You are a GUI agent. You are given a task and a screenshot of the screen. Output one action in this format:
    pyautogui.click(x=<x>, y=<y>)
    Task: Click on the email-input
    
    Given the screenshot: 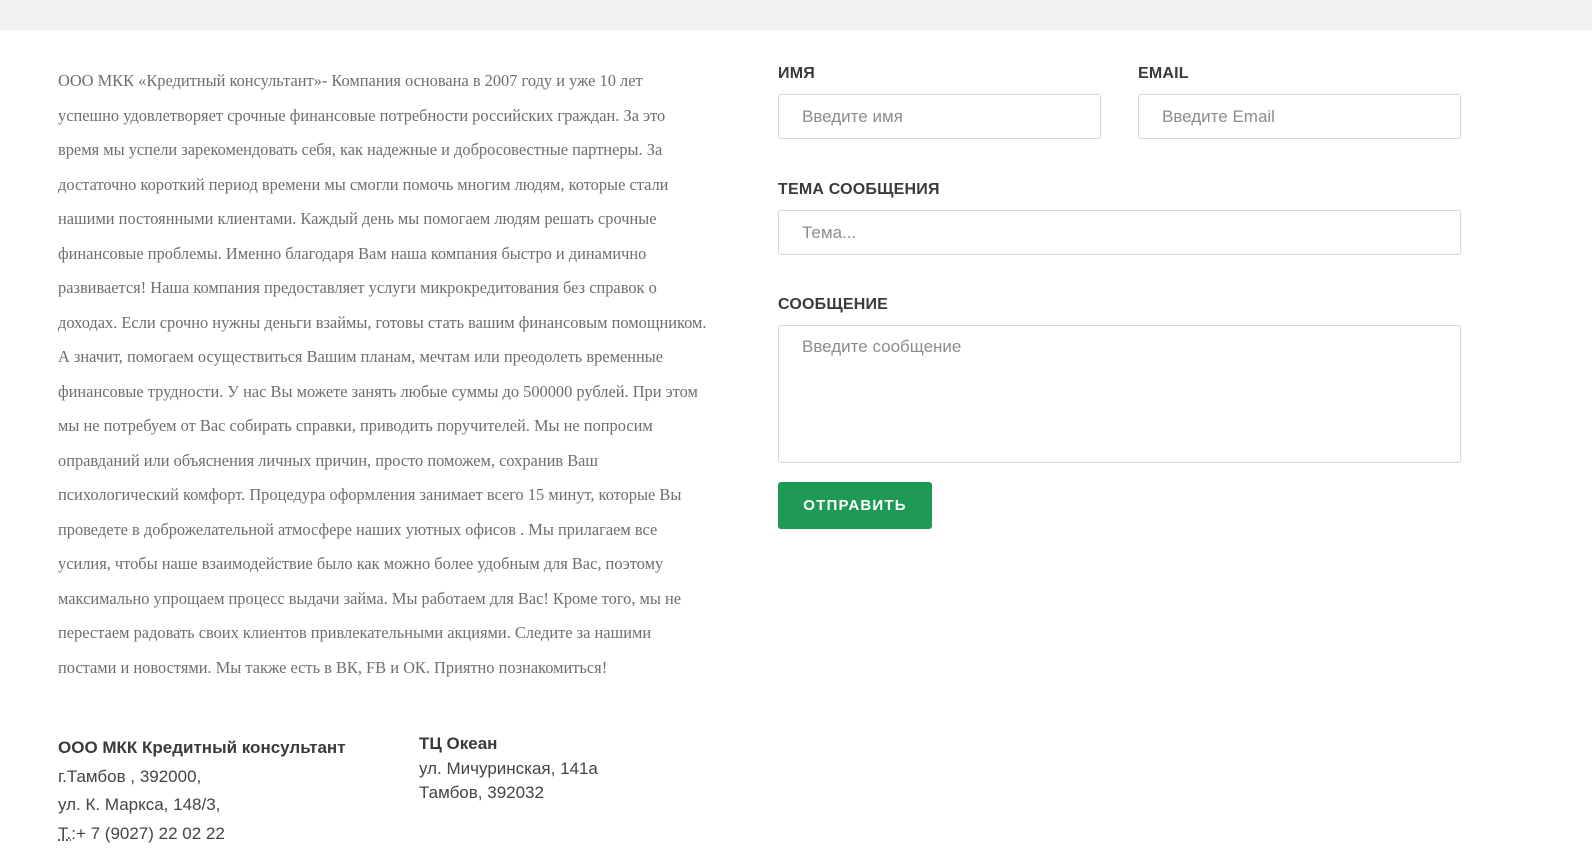 What is the action you would take?
    pyautogui.click(x=1299, y=116)
    